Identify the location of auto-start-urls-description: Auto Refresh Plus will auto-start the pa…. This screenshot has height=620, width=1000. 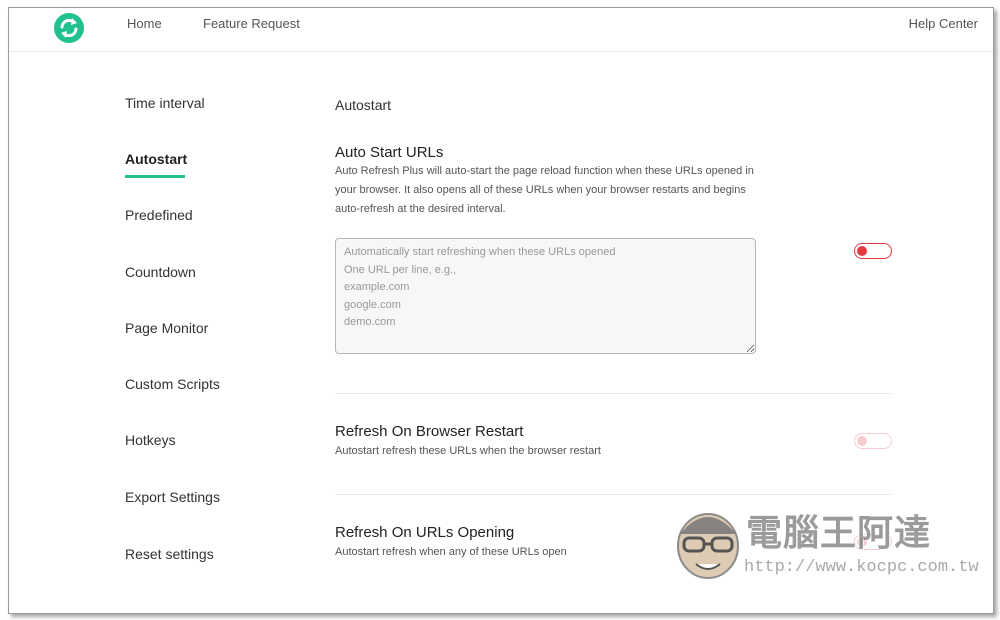
(544, 190).